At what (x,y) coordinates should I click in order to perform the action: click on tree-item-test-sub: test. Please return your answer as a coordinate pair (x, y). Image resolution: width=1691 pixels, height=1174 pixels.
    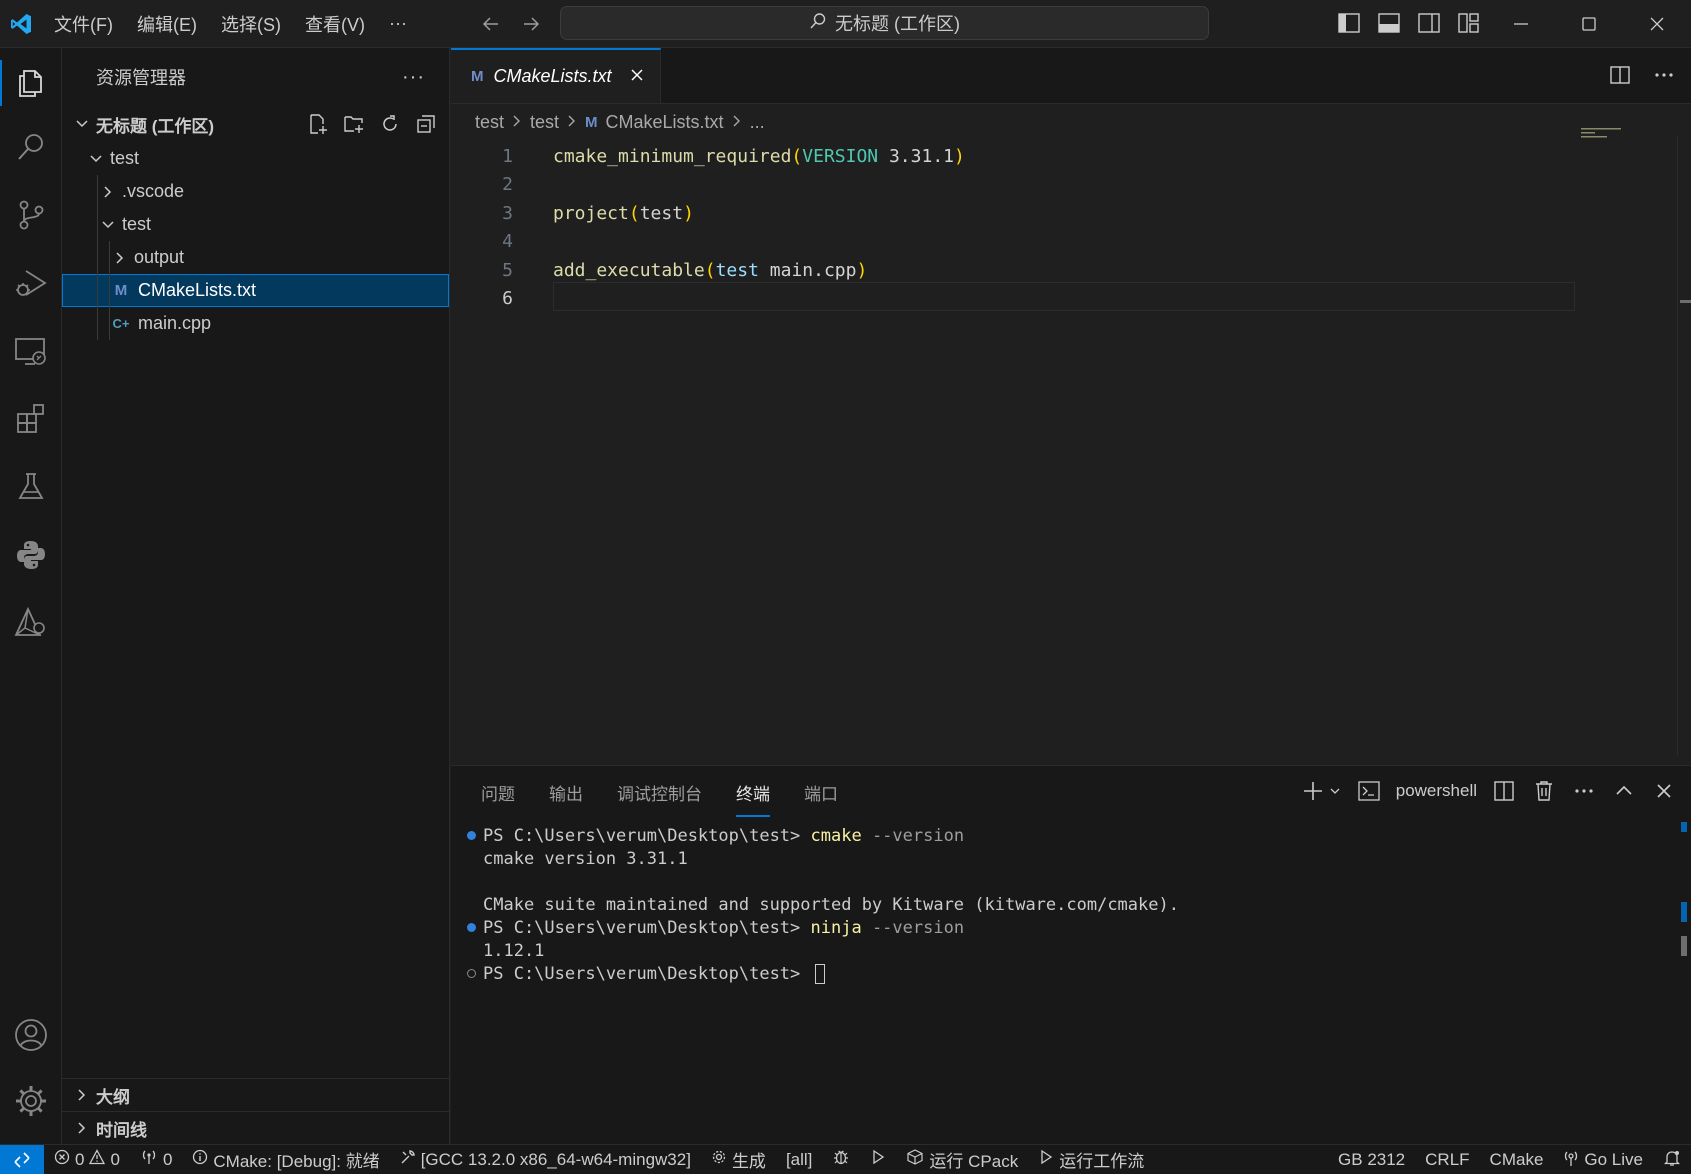
    Looking at the image, I should click on (255, 224).